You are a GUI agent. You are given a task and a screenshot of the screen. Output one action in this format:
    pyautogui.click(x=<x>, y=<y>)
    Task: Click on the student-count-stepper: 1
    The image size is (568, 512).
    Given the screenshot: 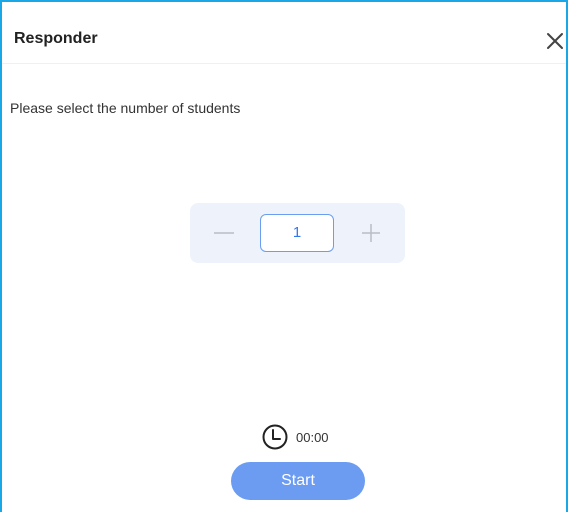 What is the action you would take?
    pyautogui.click(x=297, y=233)
    